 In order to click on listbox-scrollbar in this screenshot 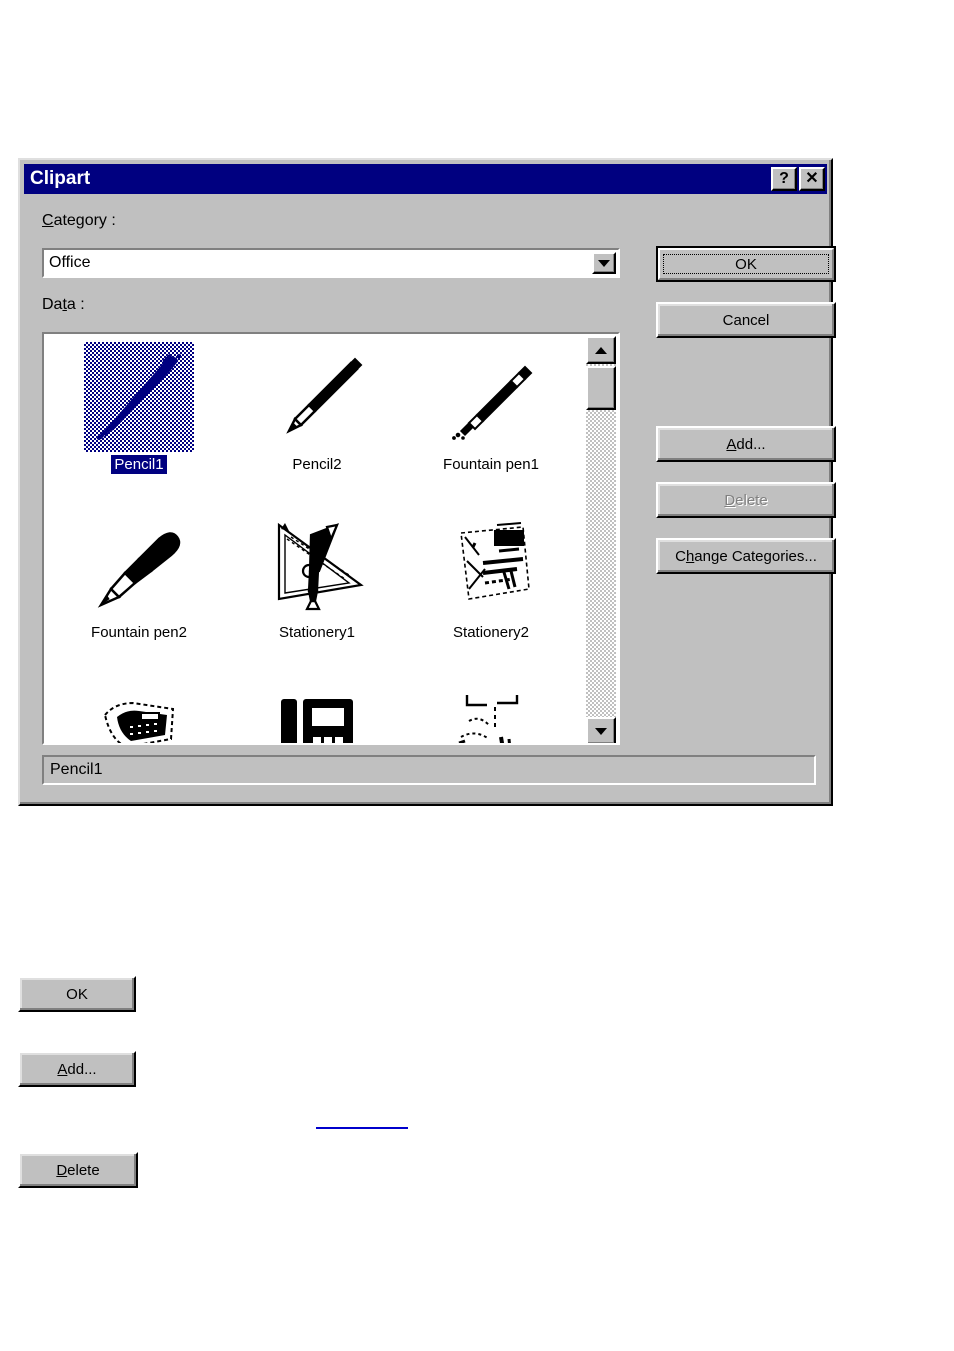, I will do `click(601, 539)`.